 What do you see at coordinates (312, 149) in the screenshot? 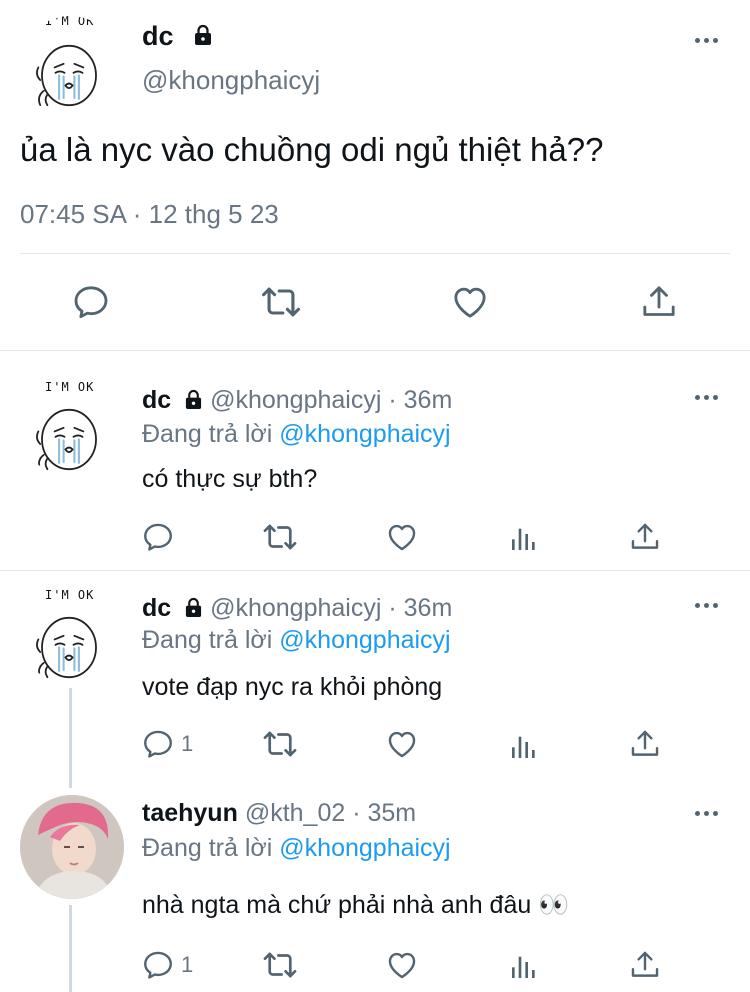
I see `main-tweet-text: ủa là nyc vào chuồng odi ngủ thiệt hả??` at bounding box center [312, 149].